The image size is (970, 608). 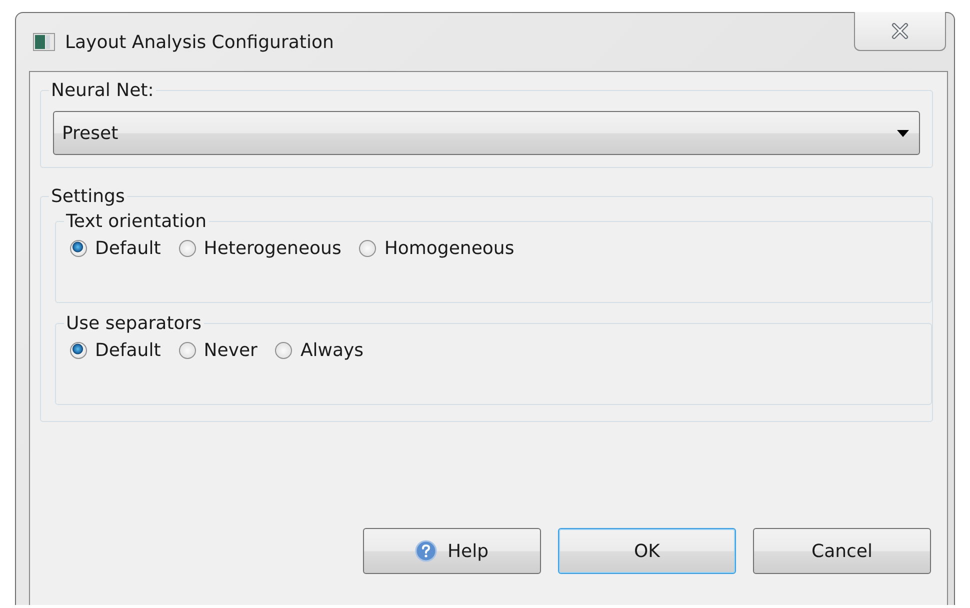 I want to click on radio-option: Never, so click(x=218, y=350).